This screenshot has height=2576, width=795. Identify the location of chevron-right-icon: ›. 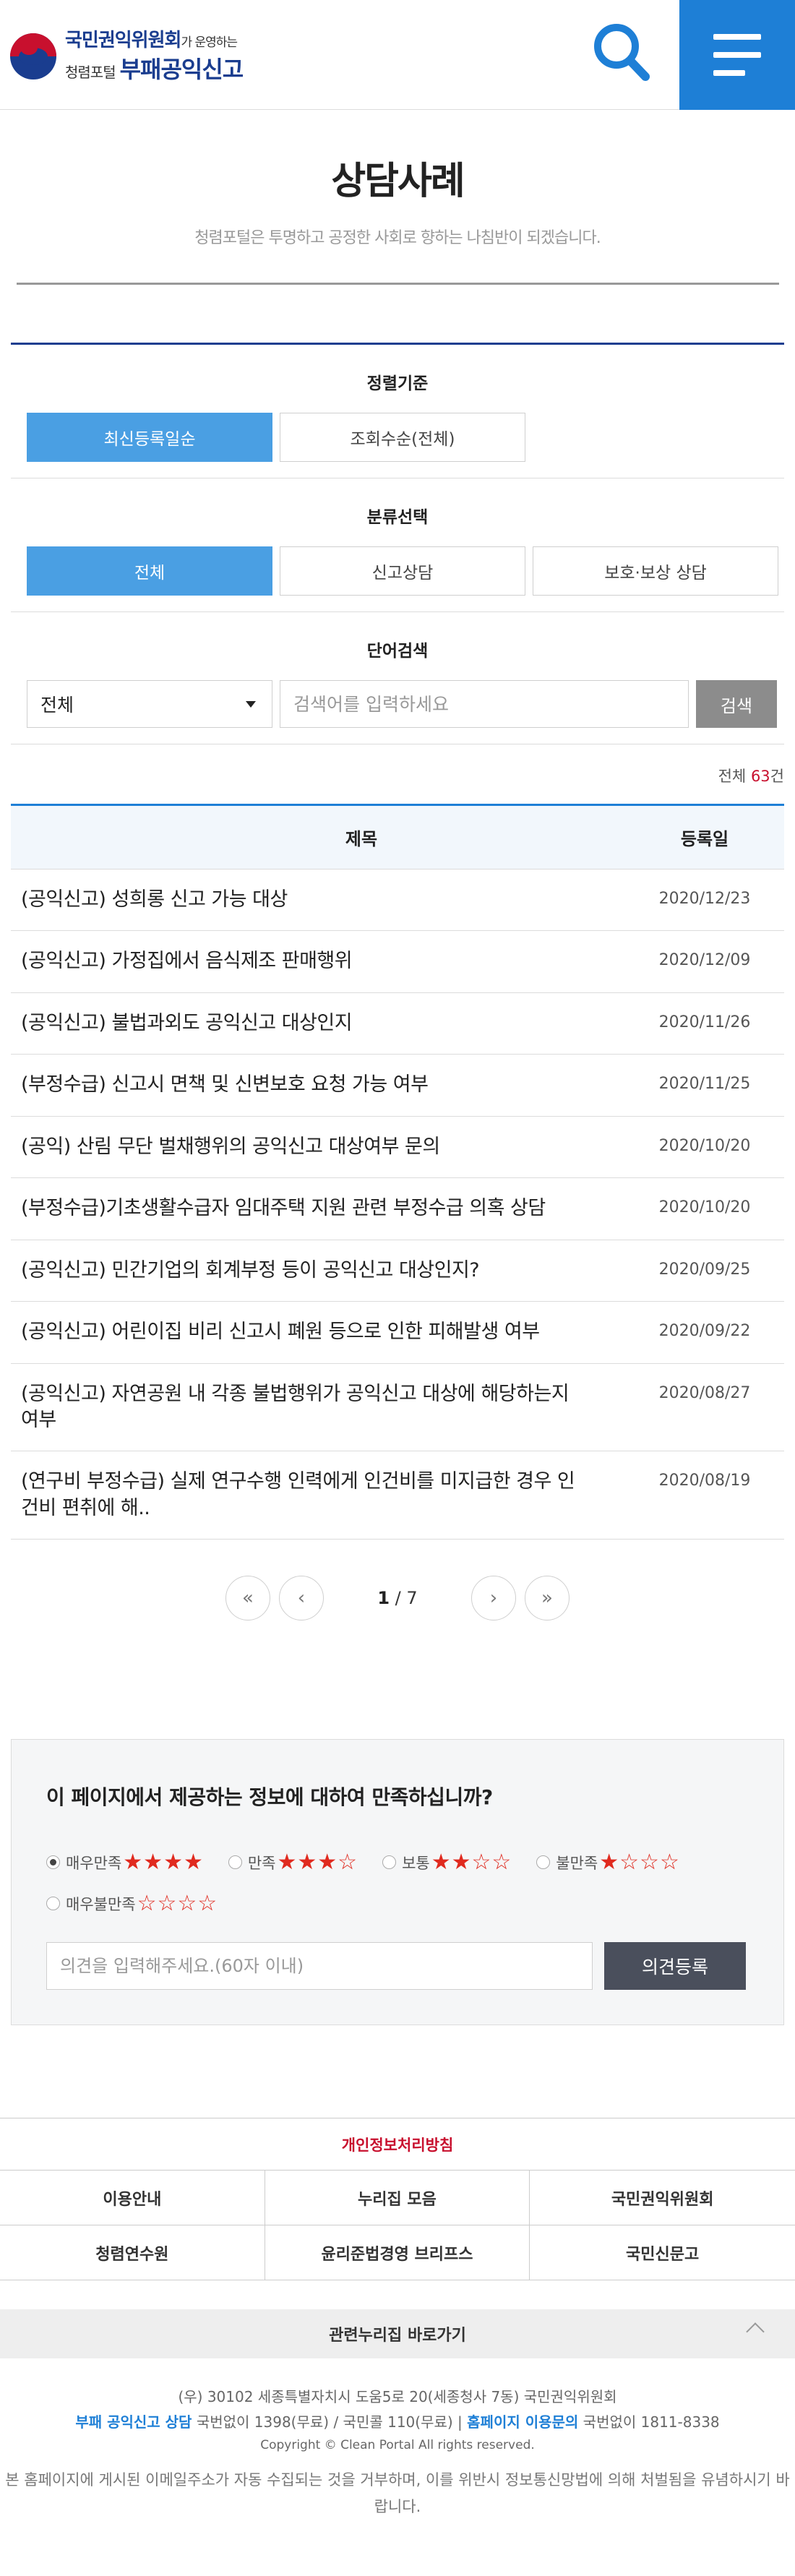
(493, 1599).